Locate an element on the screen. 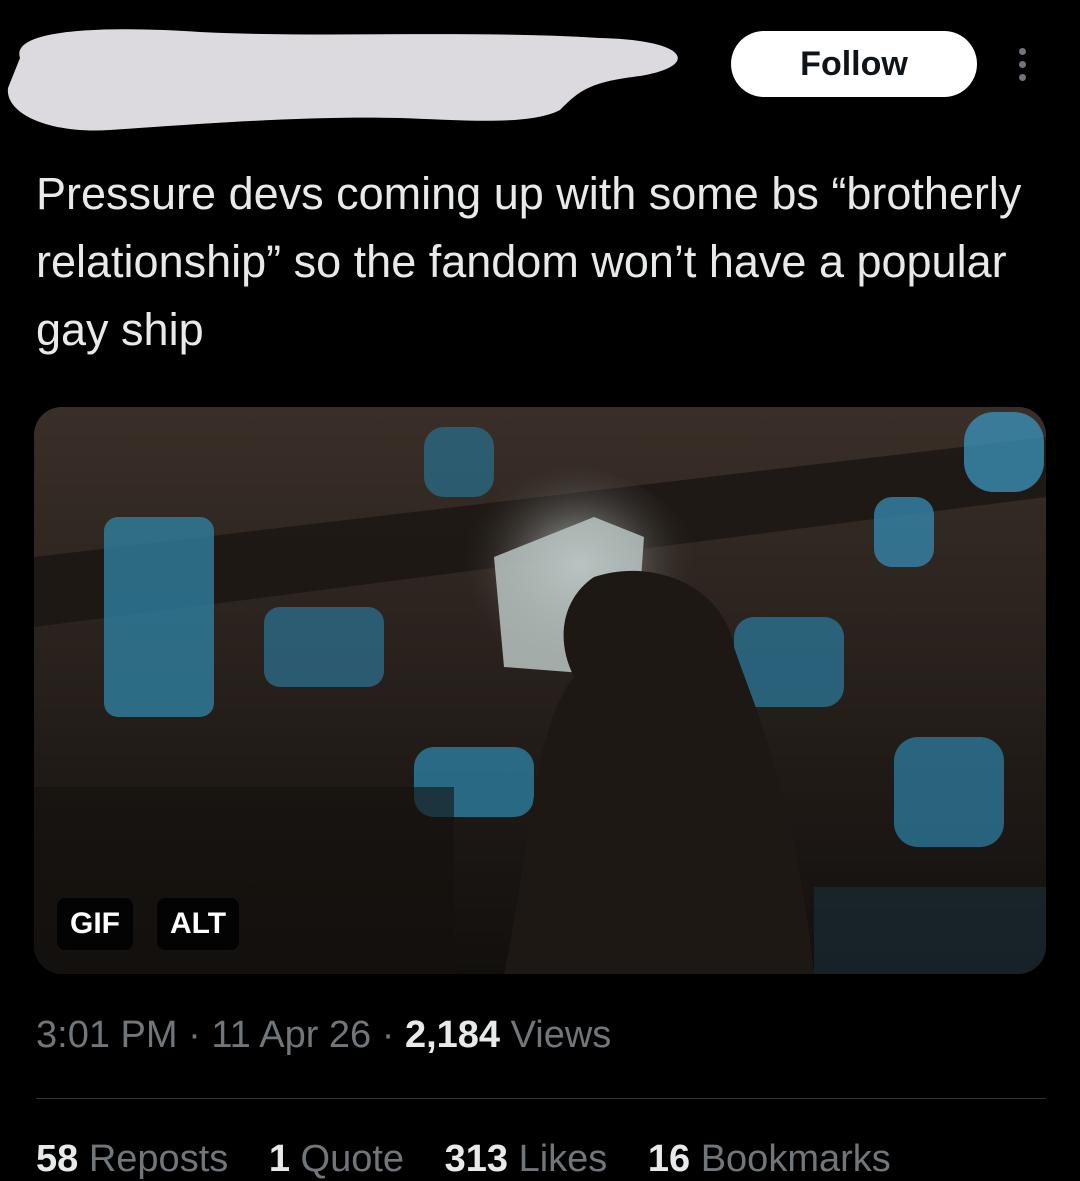 Image resolution: width=1080 pixels, height=1181 pixels. likes-stat: 313 Likes is located at coordinates (526, 1159).